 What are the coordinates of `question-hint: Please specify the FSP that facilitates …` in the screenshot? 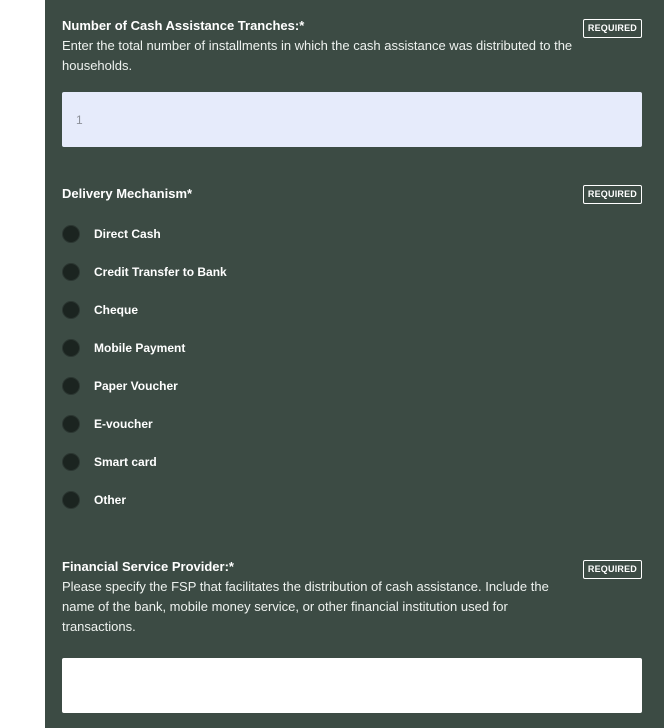 It's located at (305, 606).